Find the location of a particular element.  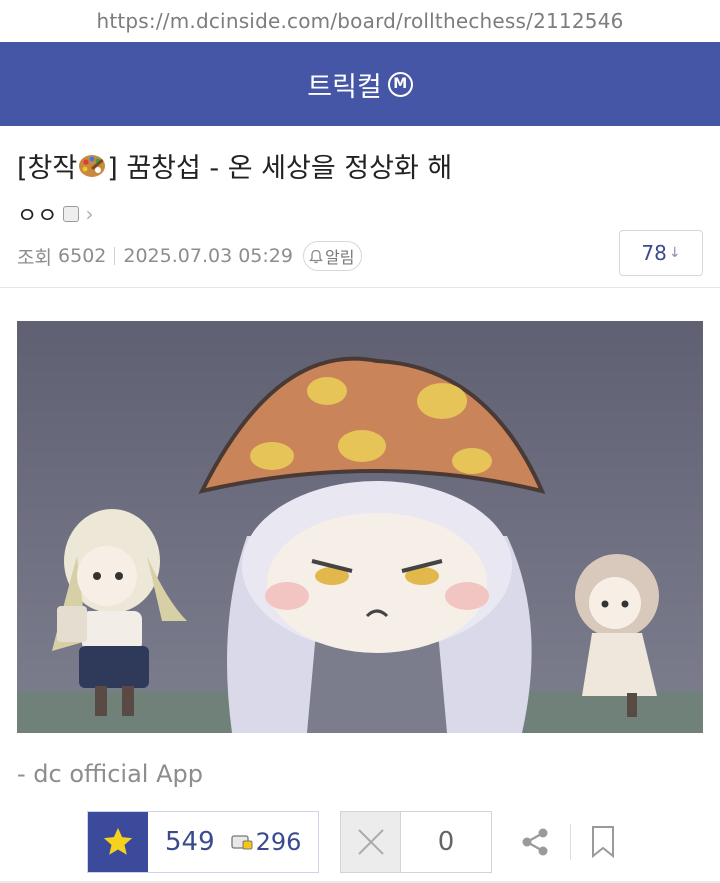

bookmark-button is located at coordinates (603, 842).